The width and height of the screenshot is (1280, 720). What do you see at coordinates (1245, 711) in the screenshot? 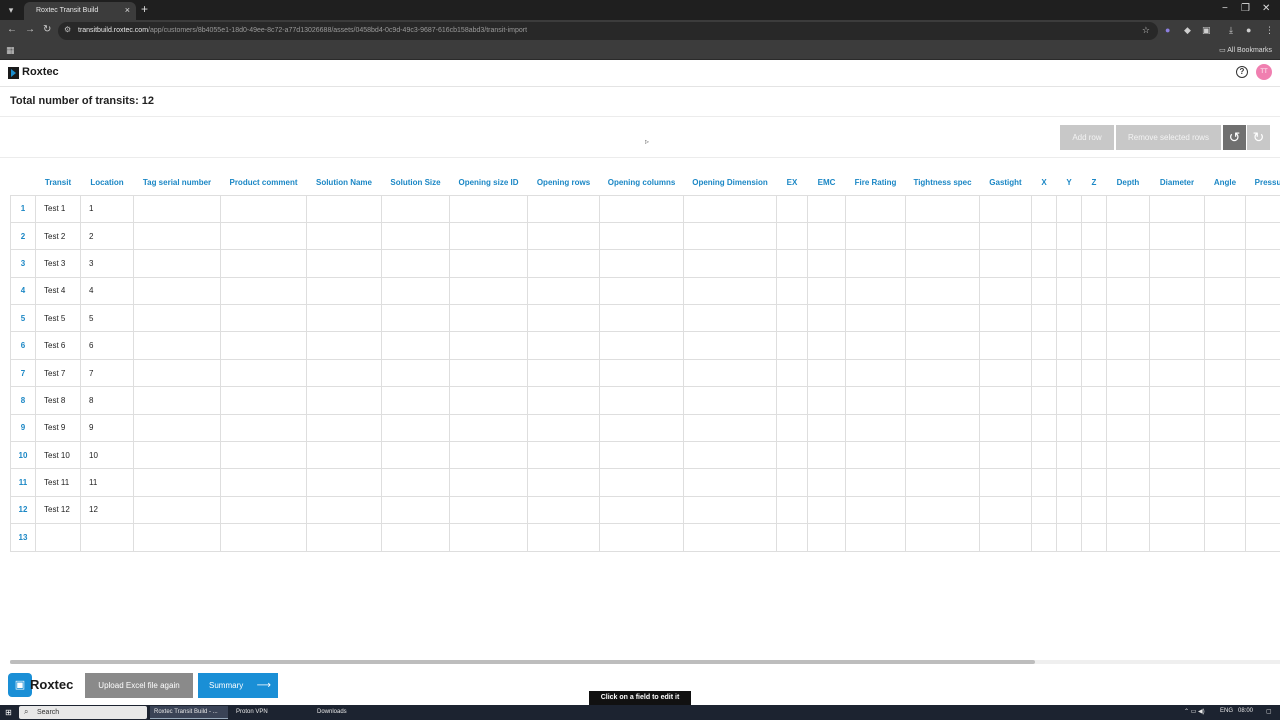
I see `clock: 08:00` at bounding box center [1245, 711].